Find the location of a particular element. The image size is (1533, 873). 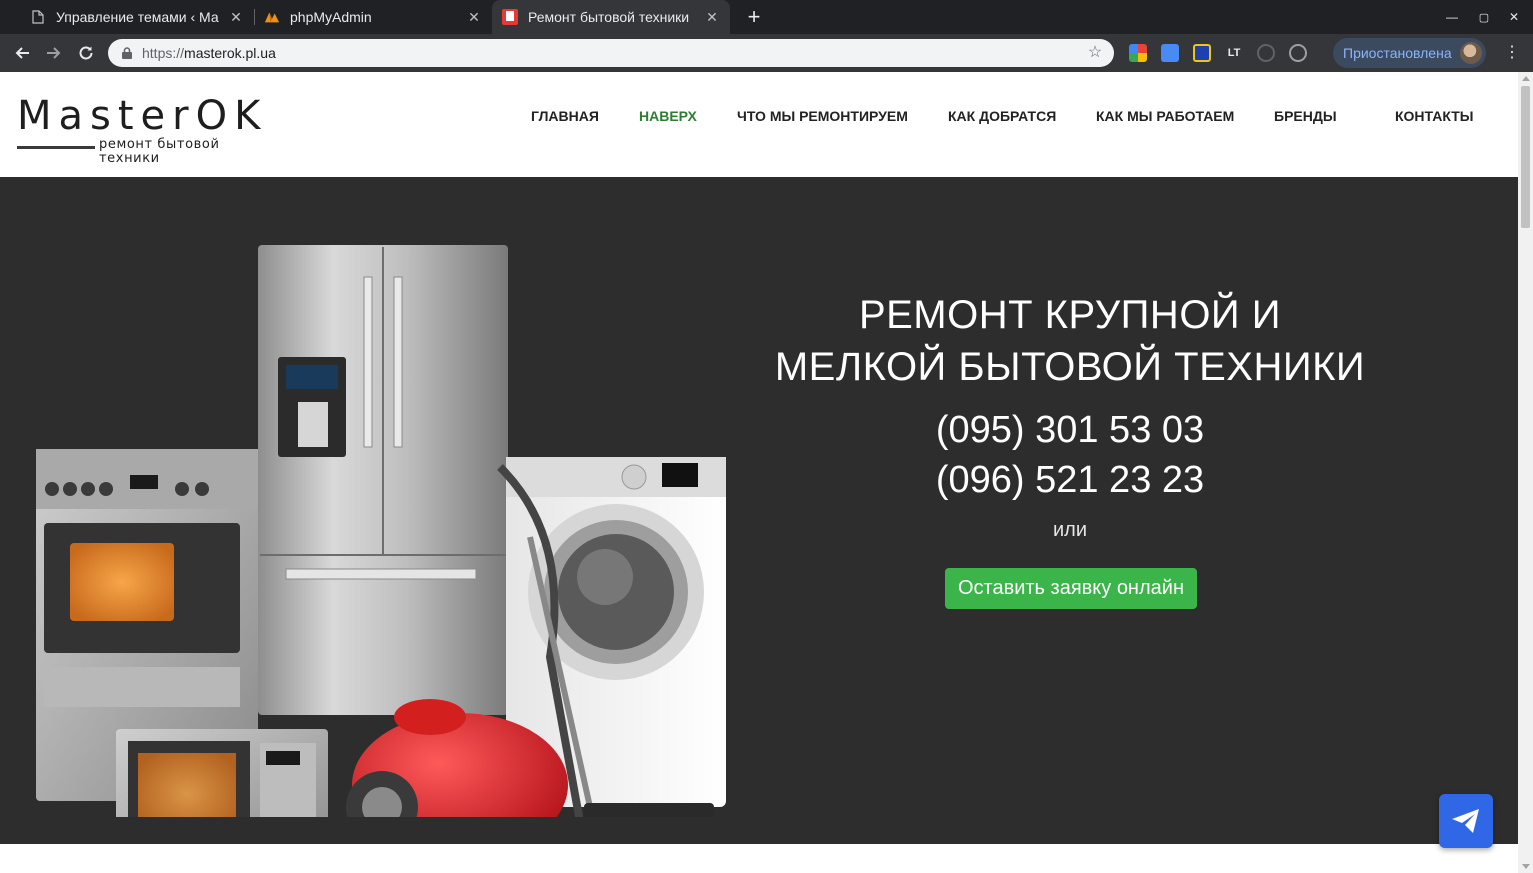

address-bar: https://masterok.pl.ua ☆ is located at coordinates (611, 53).